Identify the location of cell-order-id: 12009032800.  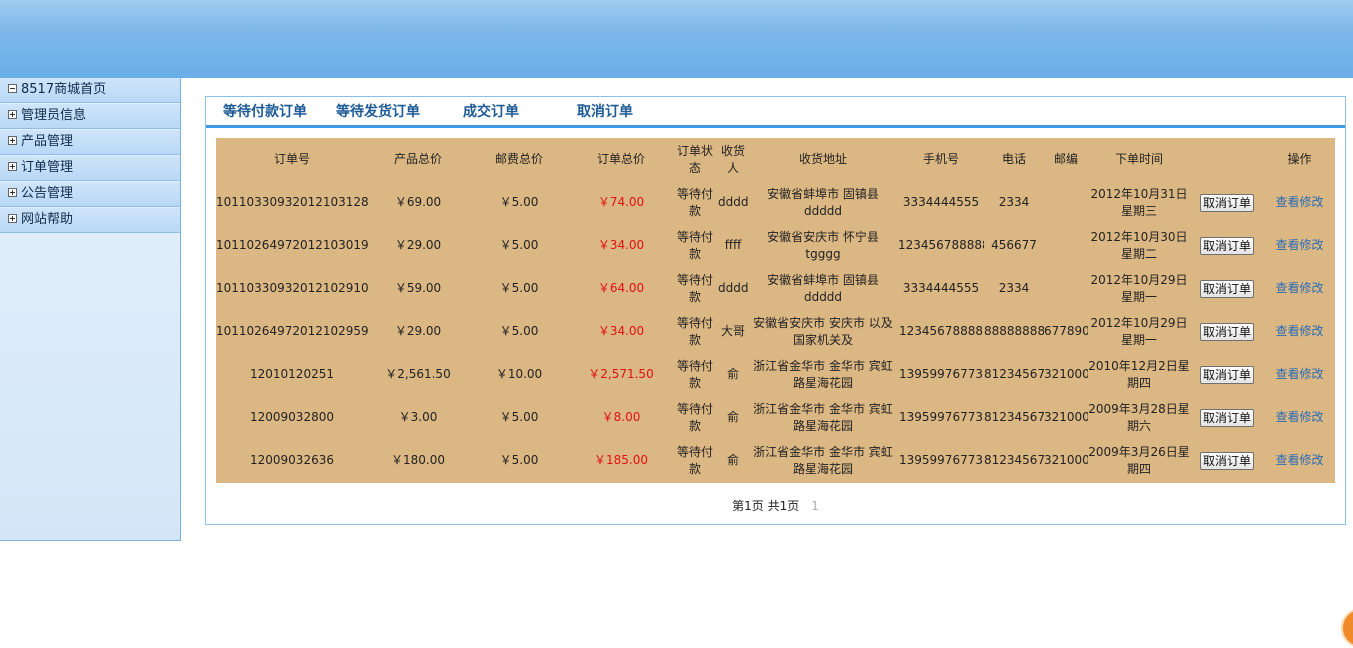
(292, 417).